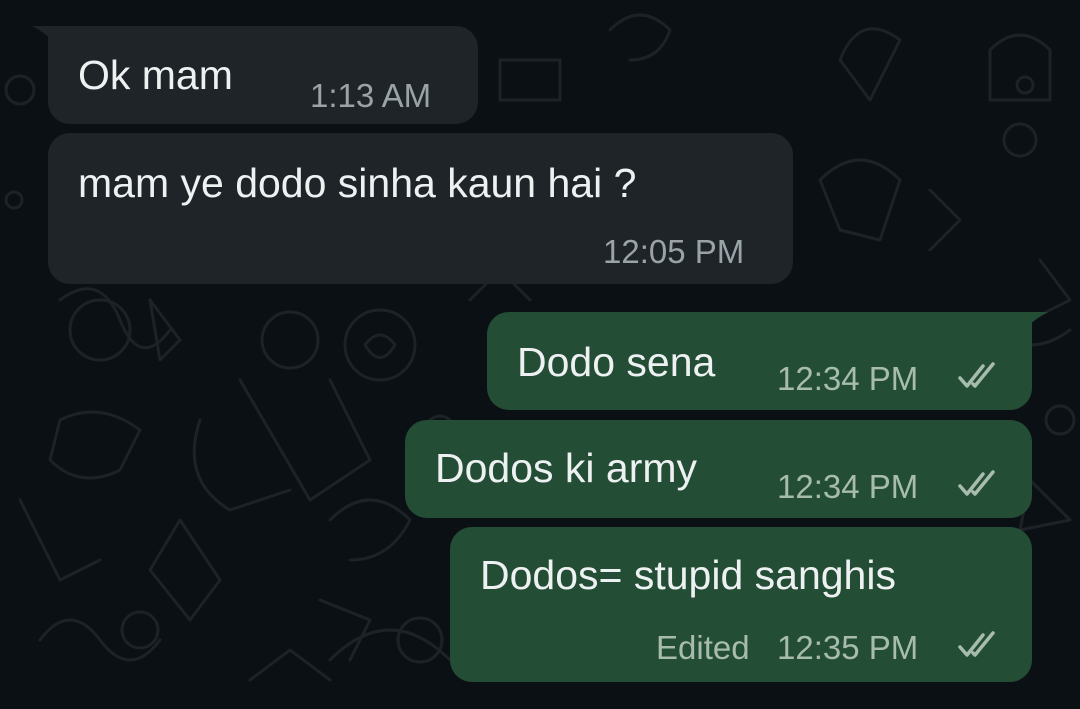  What do you see at coordinates (255, 75) in the screenshot?
I see `incoming-message-bubble: Ok mam 1:13 AM` at bounding box center [255, 75].